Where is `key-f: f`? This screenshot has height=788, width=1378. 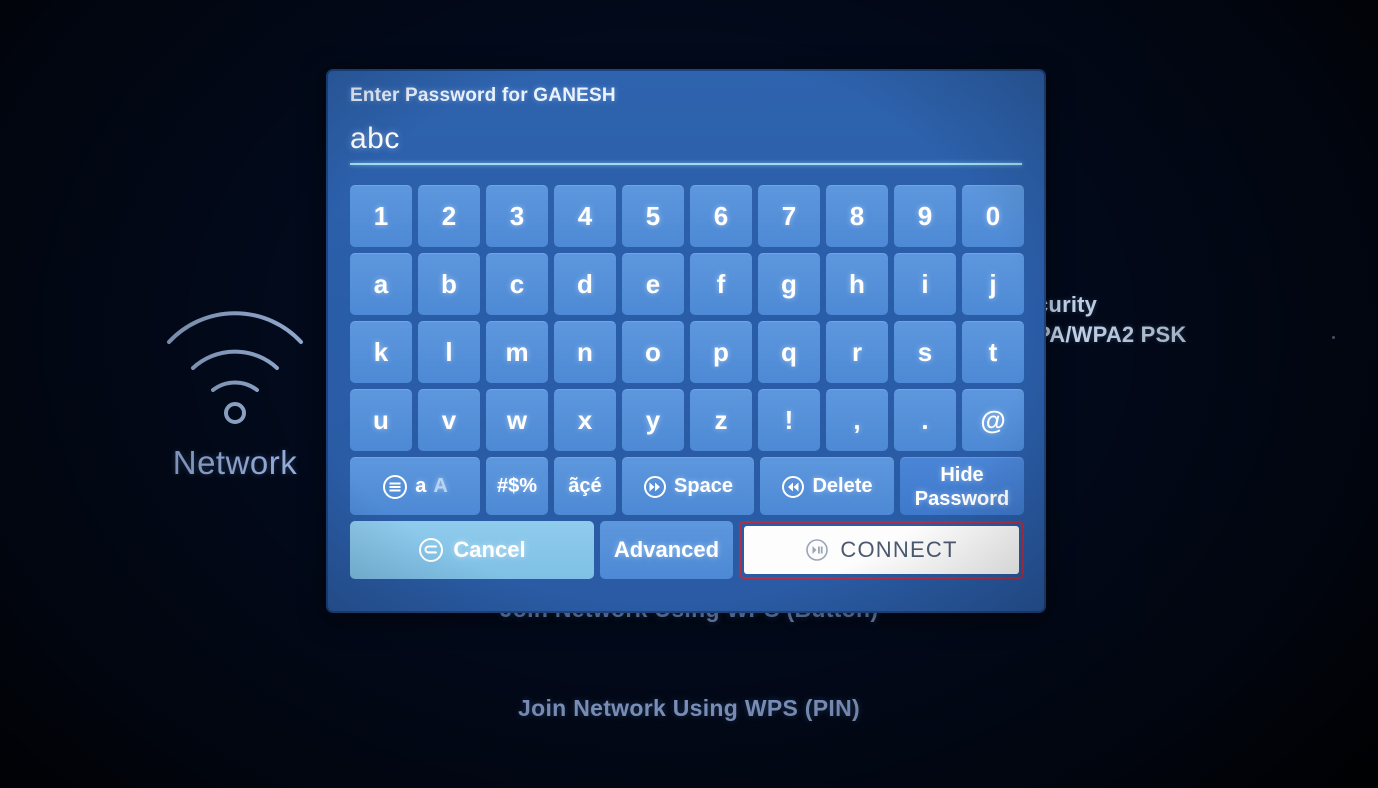 key-f: f is located at coordinates (721, 284).